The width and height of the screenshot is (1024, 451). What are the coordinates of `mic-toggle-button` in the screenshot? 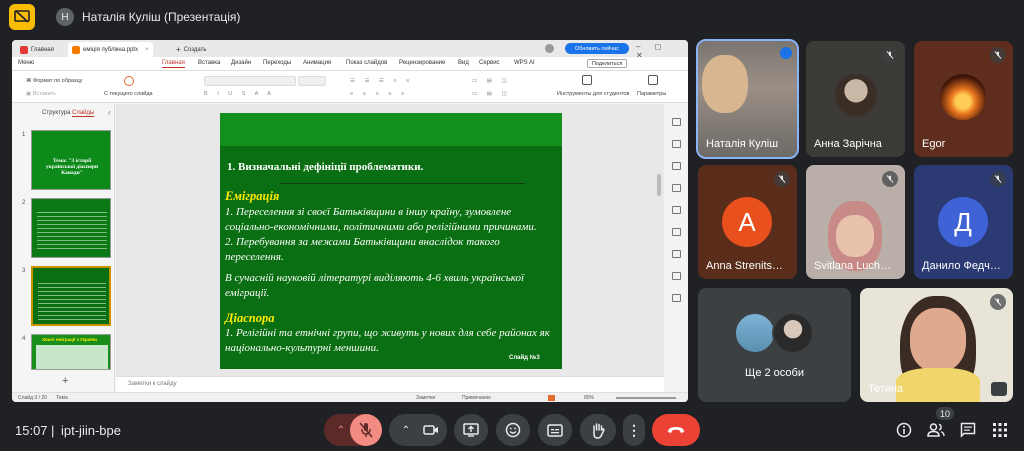 It's located at (366, 430).